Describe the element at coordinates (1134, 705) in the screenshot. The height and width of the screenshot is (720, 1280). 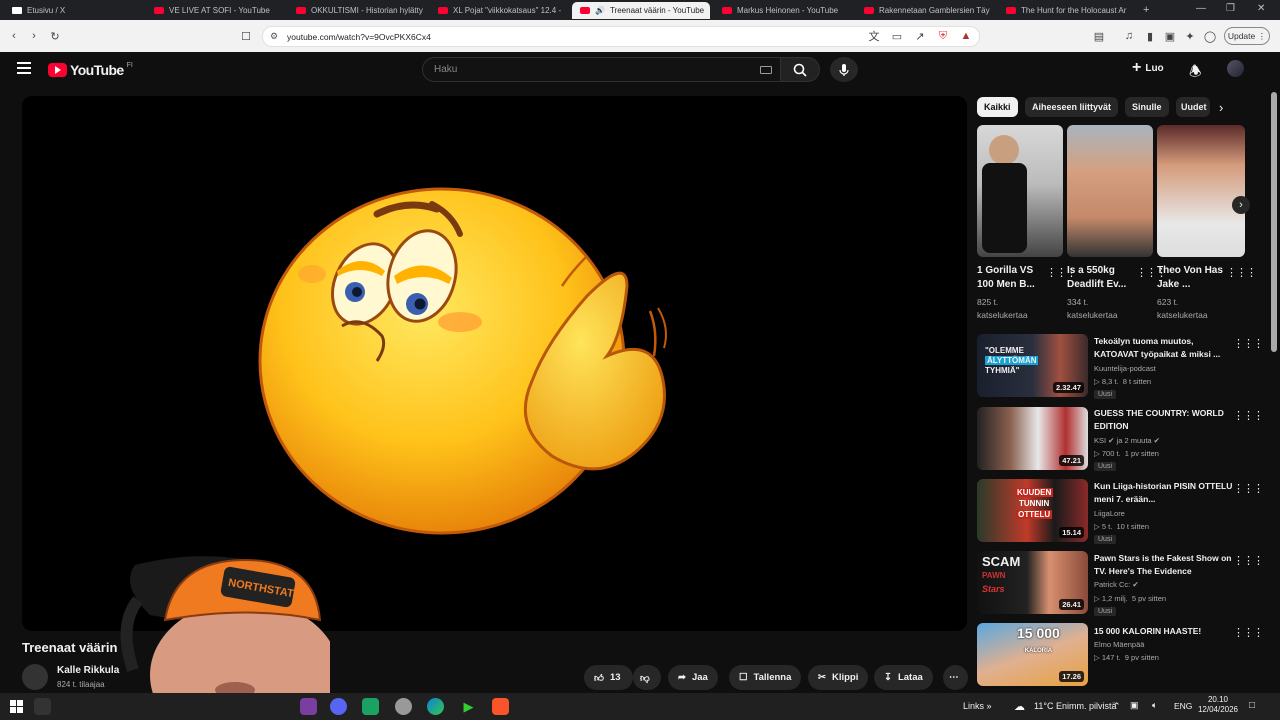
I see `network-icon: ▣` at that location.